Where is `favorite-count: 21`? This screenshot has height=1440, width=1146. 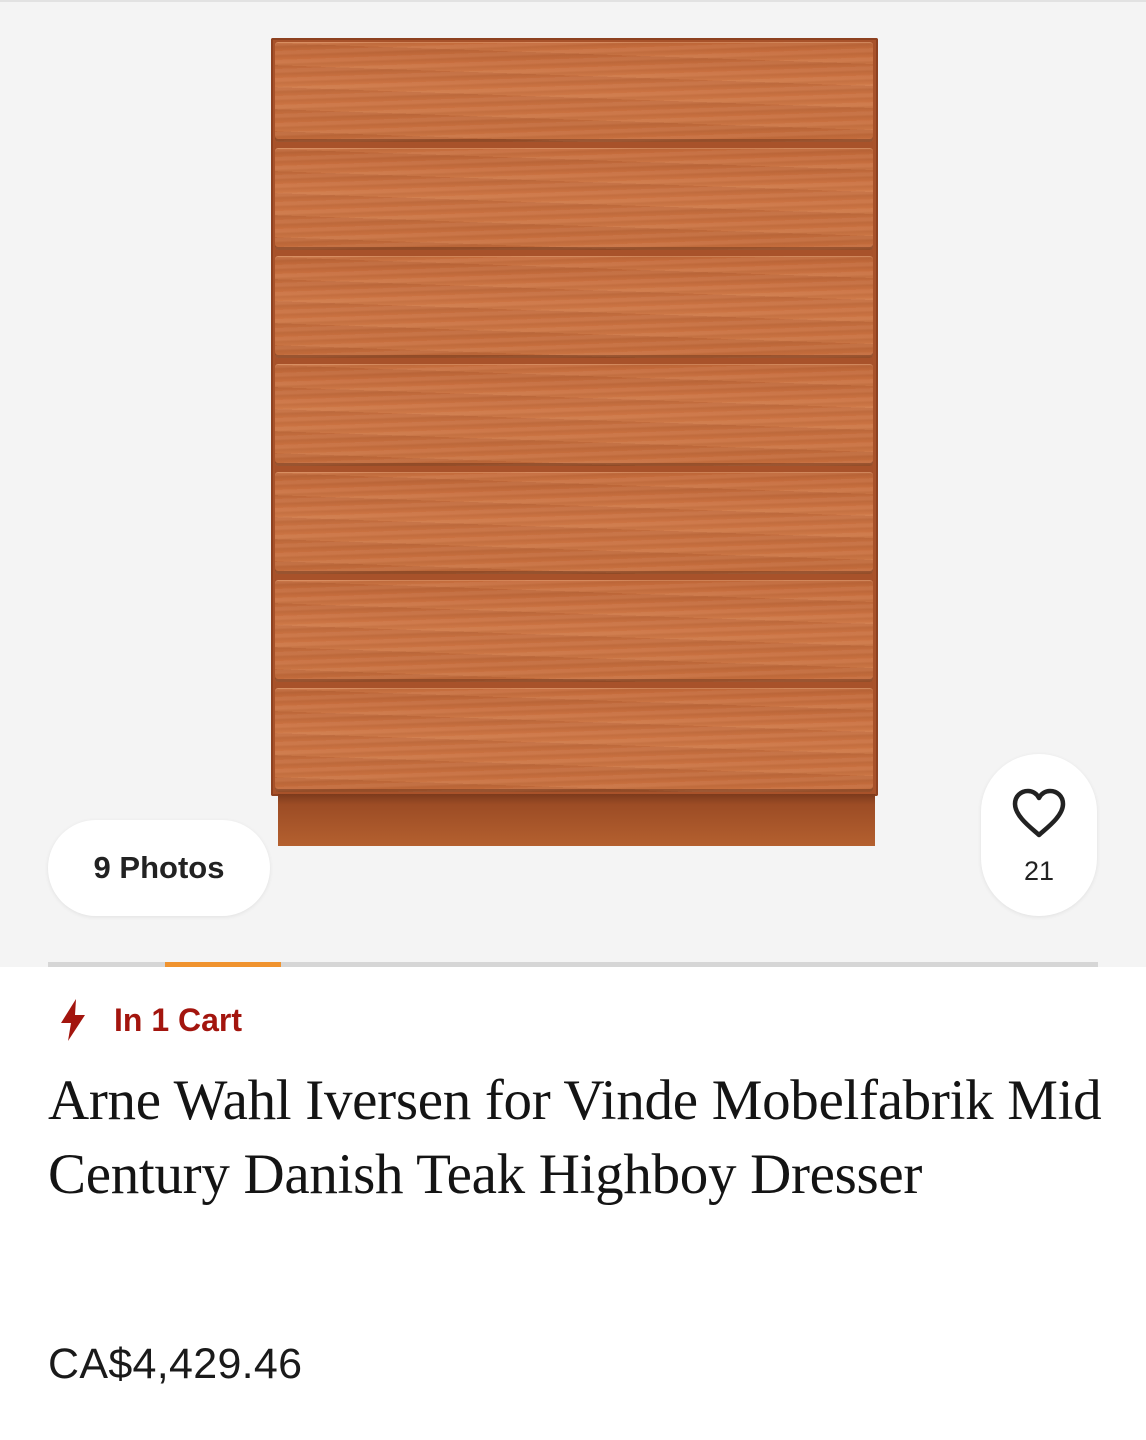
favorite-count: 21 is located at coordinates (1039, 871).